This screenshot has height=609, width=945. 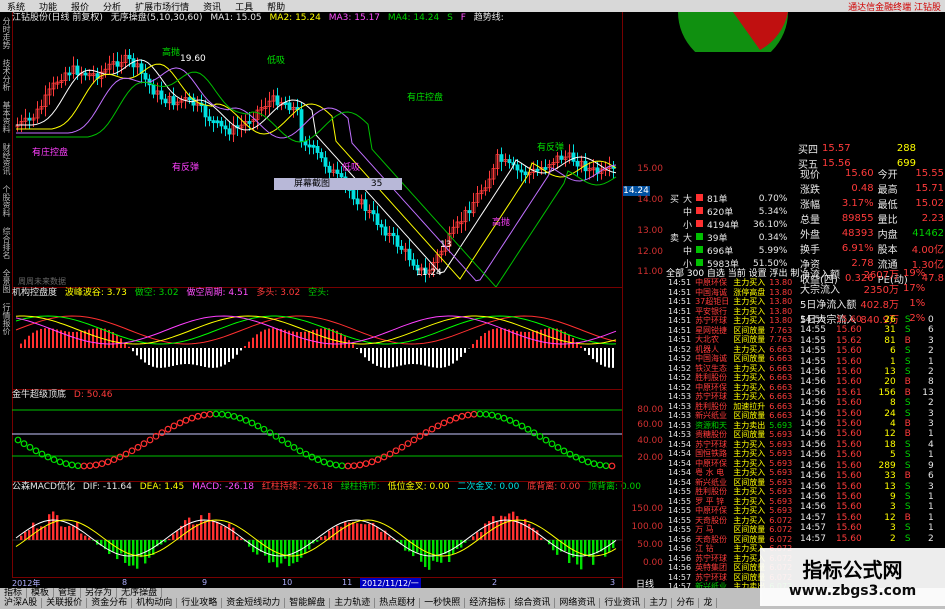 What do you see at coordinates (488, 603) in the screenshot?
I see `bottom-tab: 经济指标` at bounding box center [488, 603].